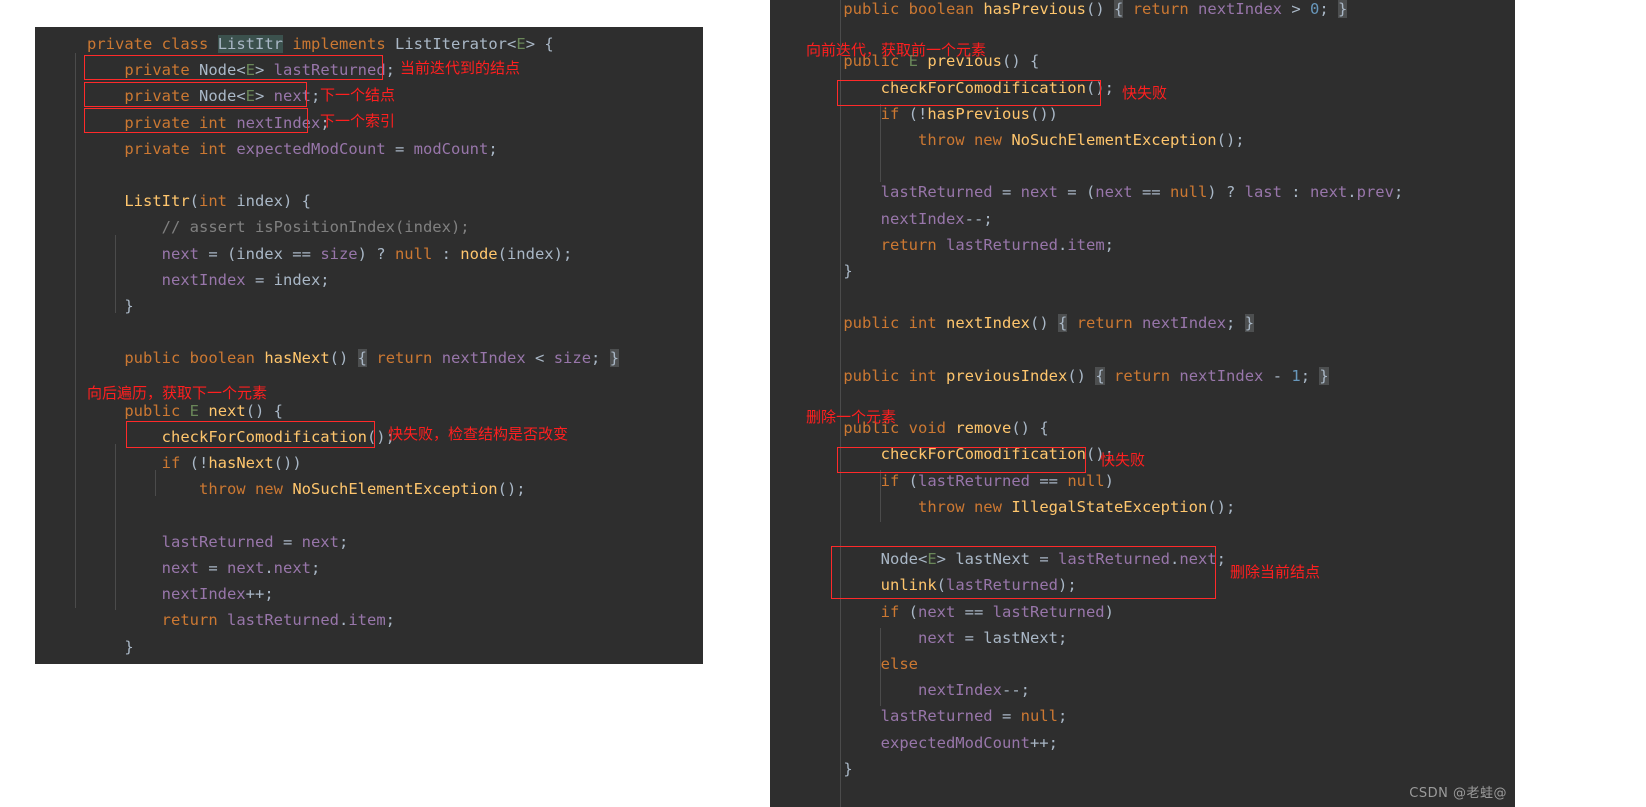 Image resolution: width=1646 pixels, height=807 pixels. I want to click on right-note-2: 快失败, so click(1145, 93).